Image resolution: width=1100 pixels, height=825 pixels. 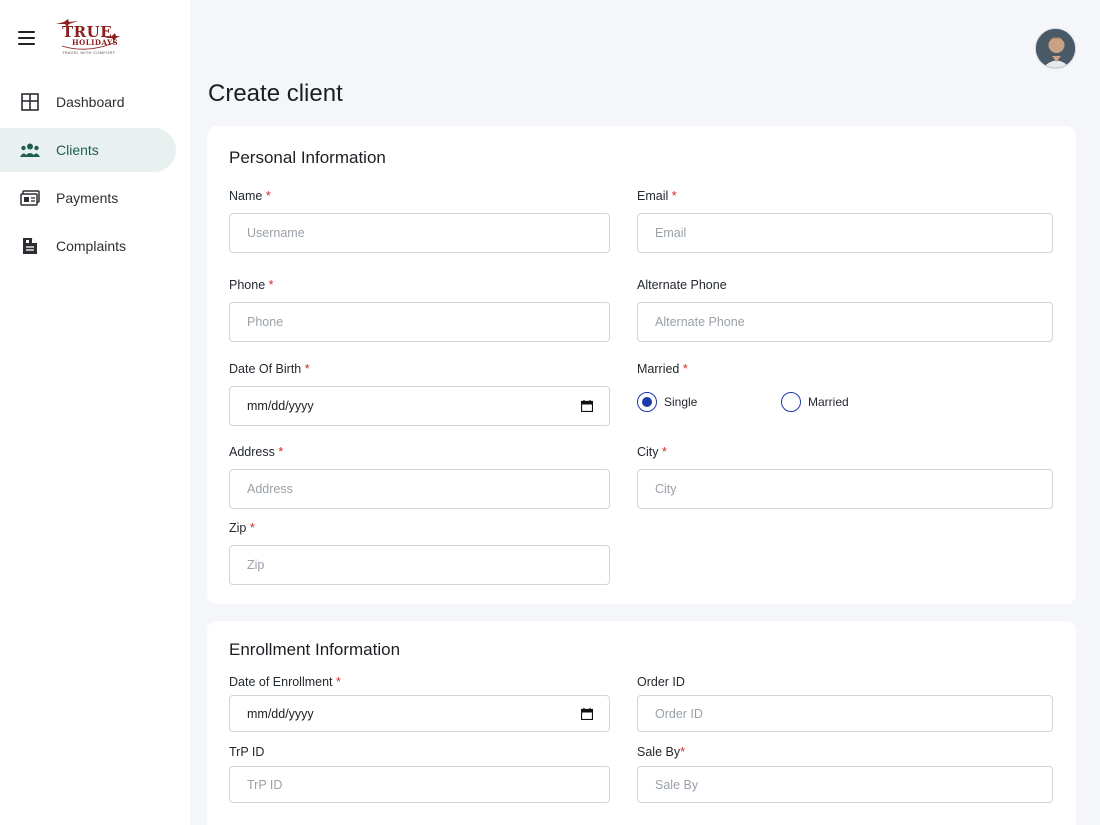 What do you see at coordinates (280, 713) in the screenshot?
I see `date-of-enrollment-value: mm/dd/yyyy` at bounding box center [280, 713].